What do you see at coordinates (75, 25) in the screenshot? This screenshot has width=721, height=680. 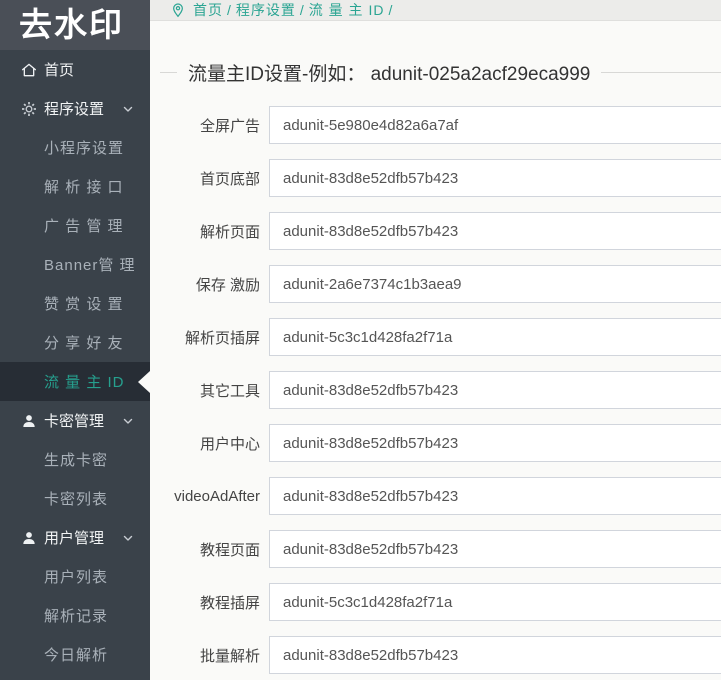 I see `app-logo: 去水印` at bounding box center [75, 25].